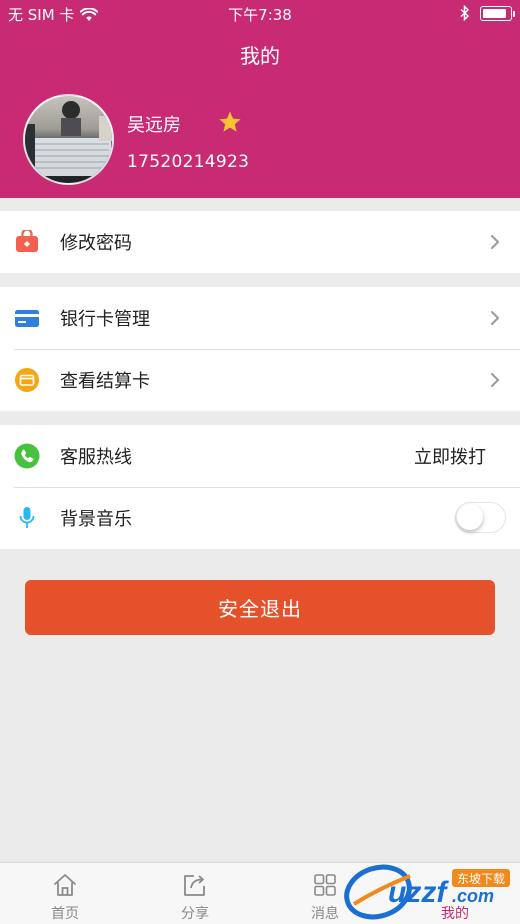  I want to click on row-label: 背景音乐, so click(96, 519).